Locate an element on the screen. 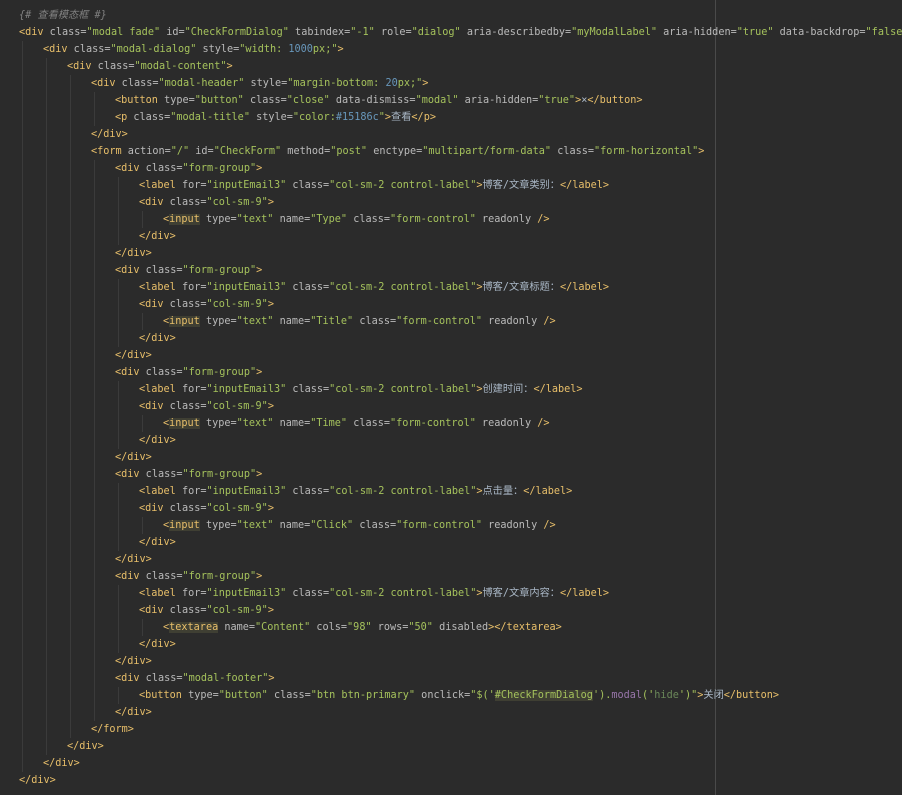 This screenshot has height=795, width=902. code-token: 查看 is located at coordinates (401, 117).